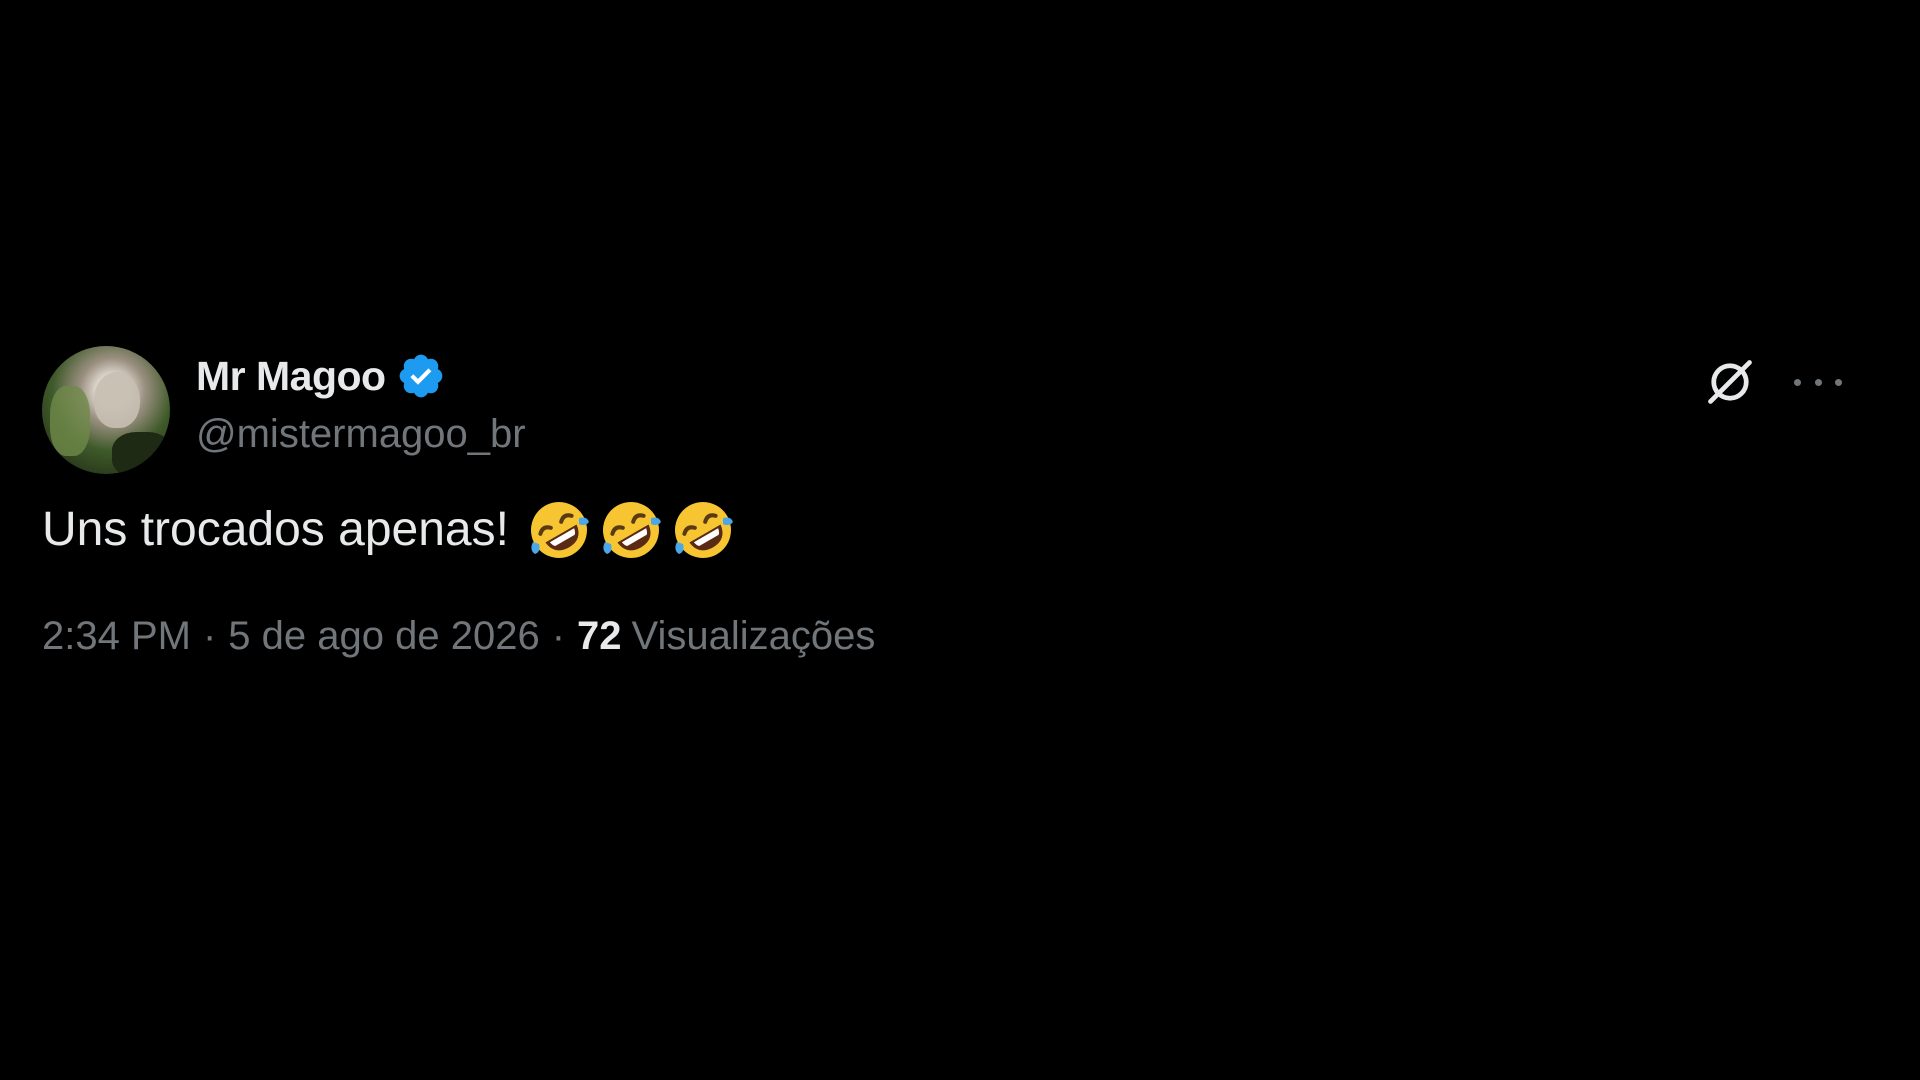 Image resolution: width=1920 pixels, height=1080 pixels. I want to click on display-name-row: Mr Magoo, so click(361, 376).